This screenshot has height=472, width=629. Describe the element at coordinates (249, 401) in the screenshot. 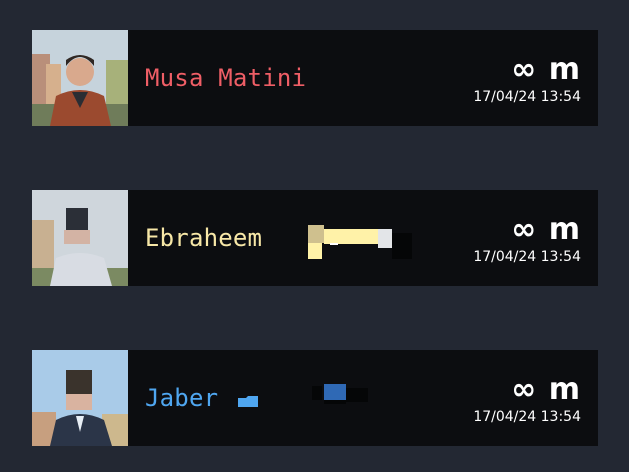

I see `folder-icon` at that location.